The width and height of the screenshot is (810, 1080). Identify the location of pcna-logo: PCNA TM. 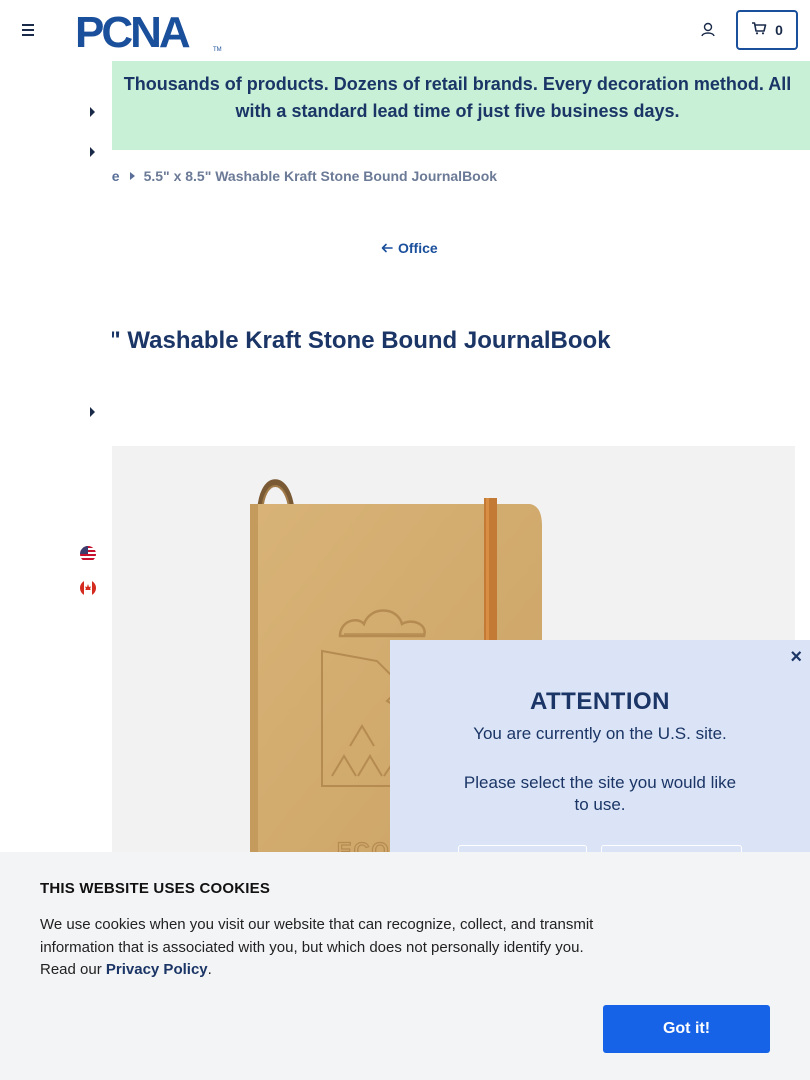
(150, 31).